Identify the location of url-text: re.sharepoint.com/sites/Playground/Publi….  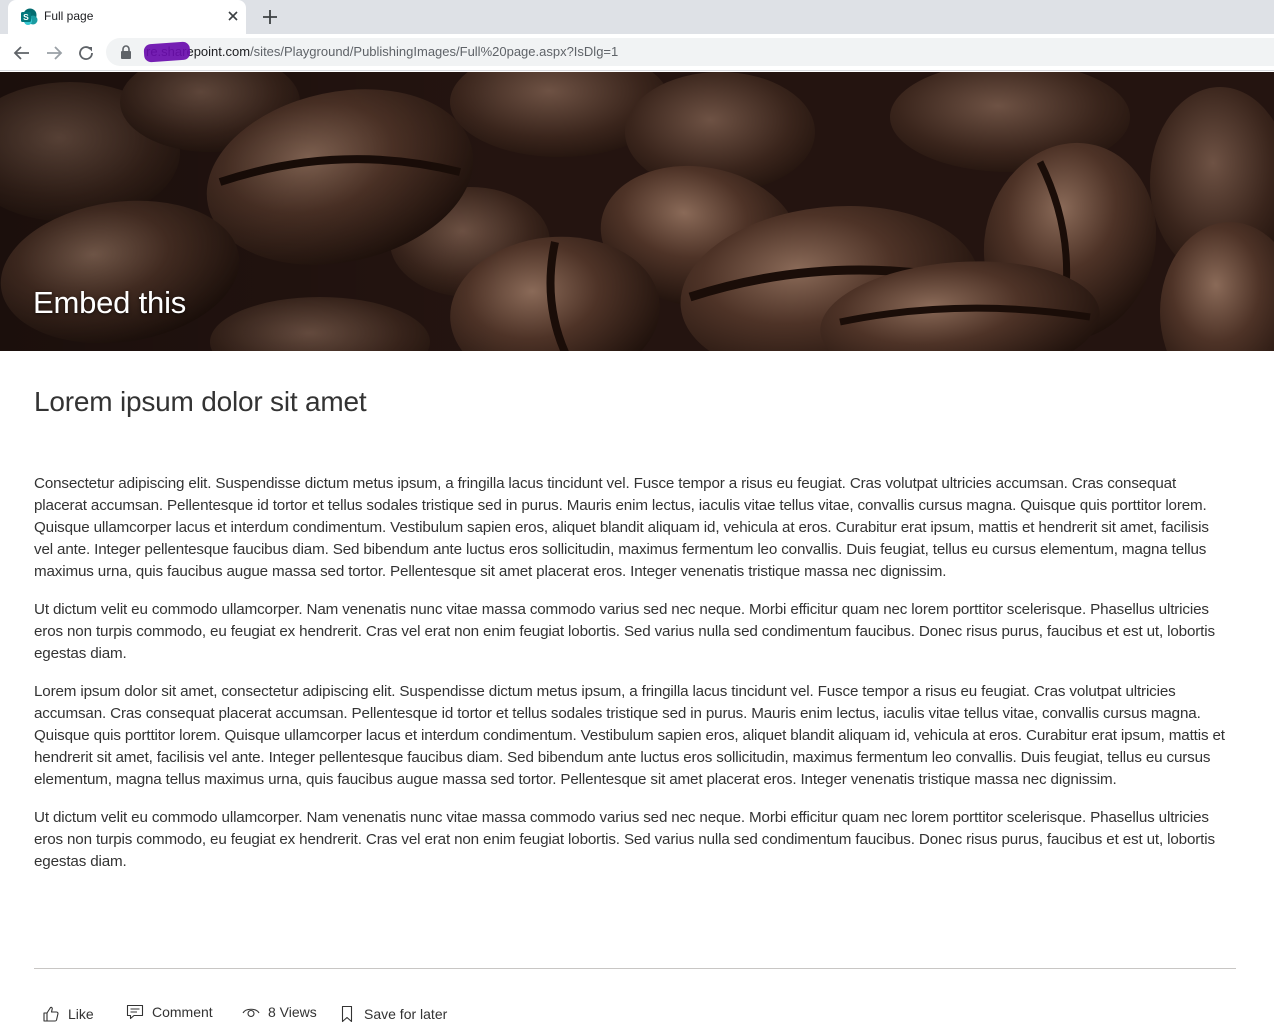
(381, 51).